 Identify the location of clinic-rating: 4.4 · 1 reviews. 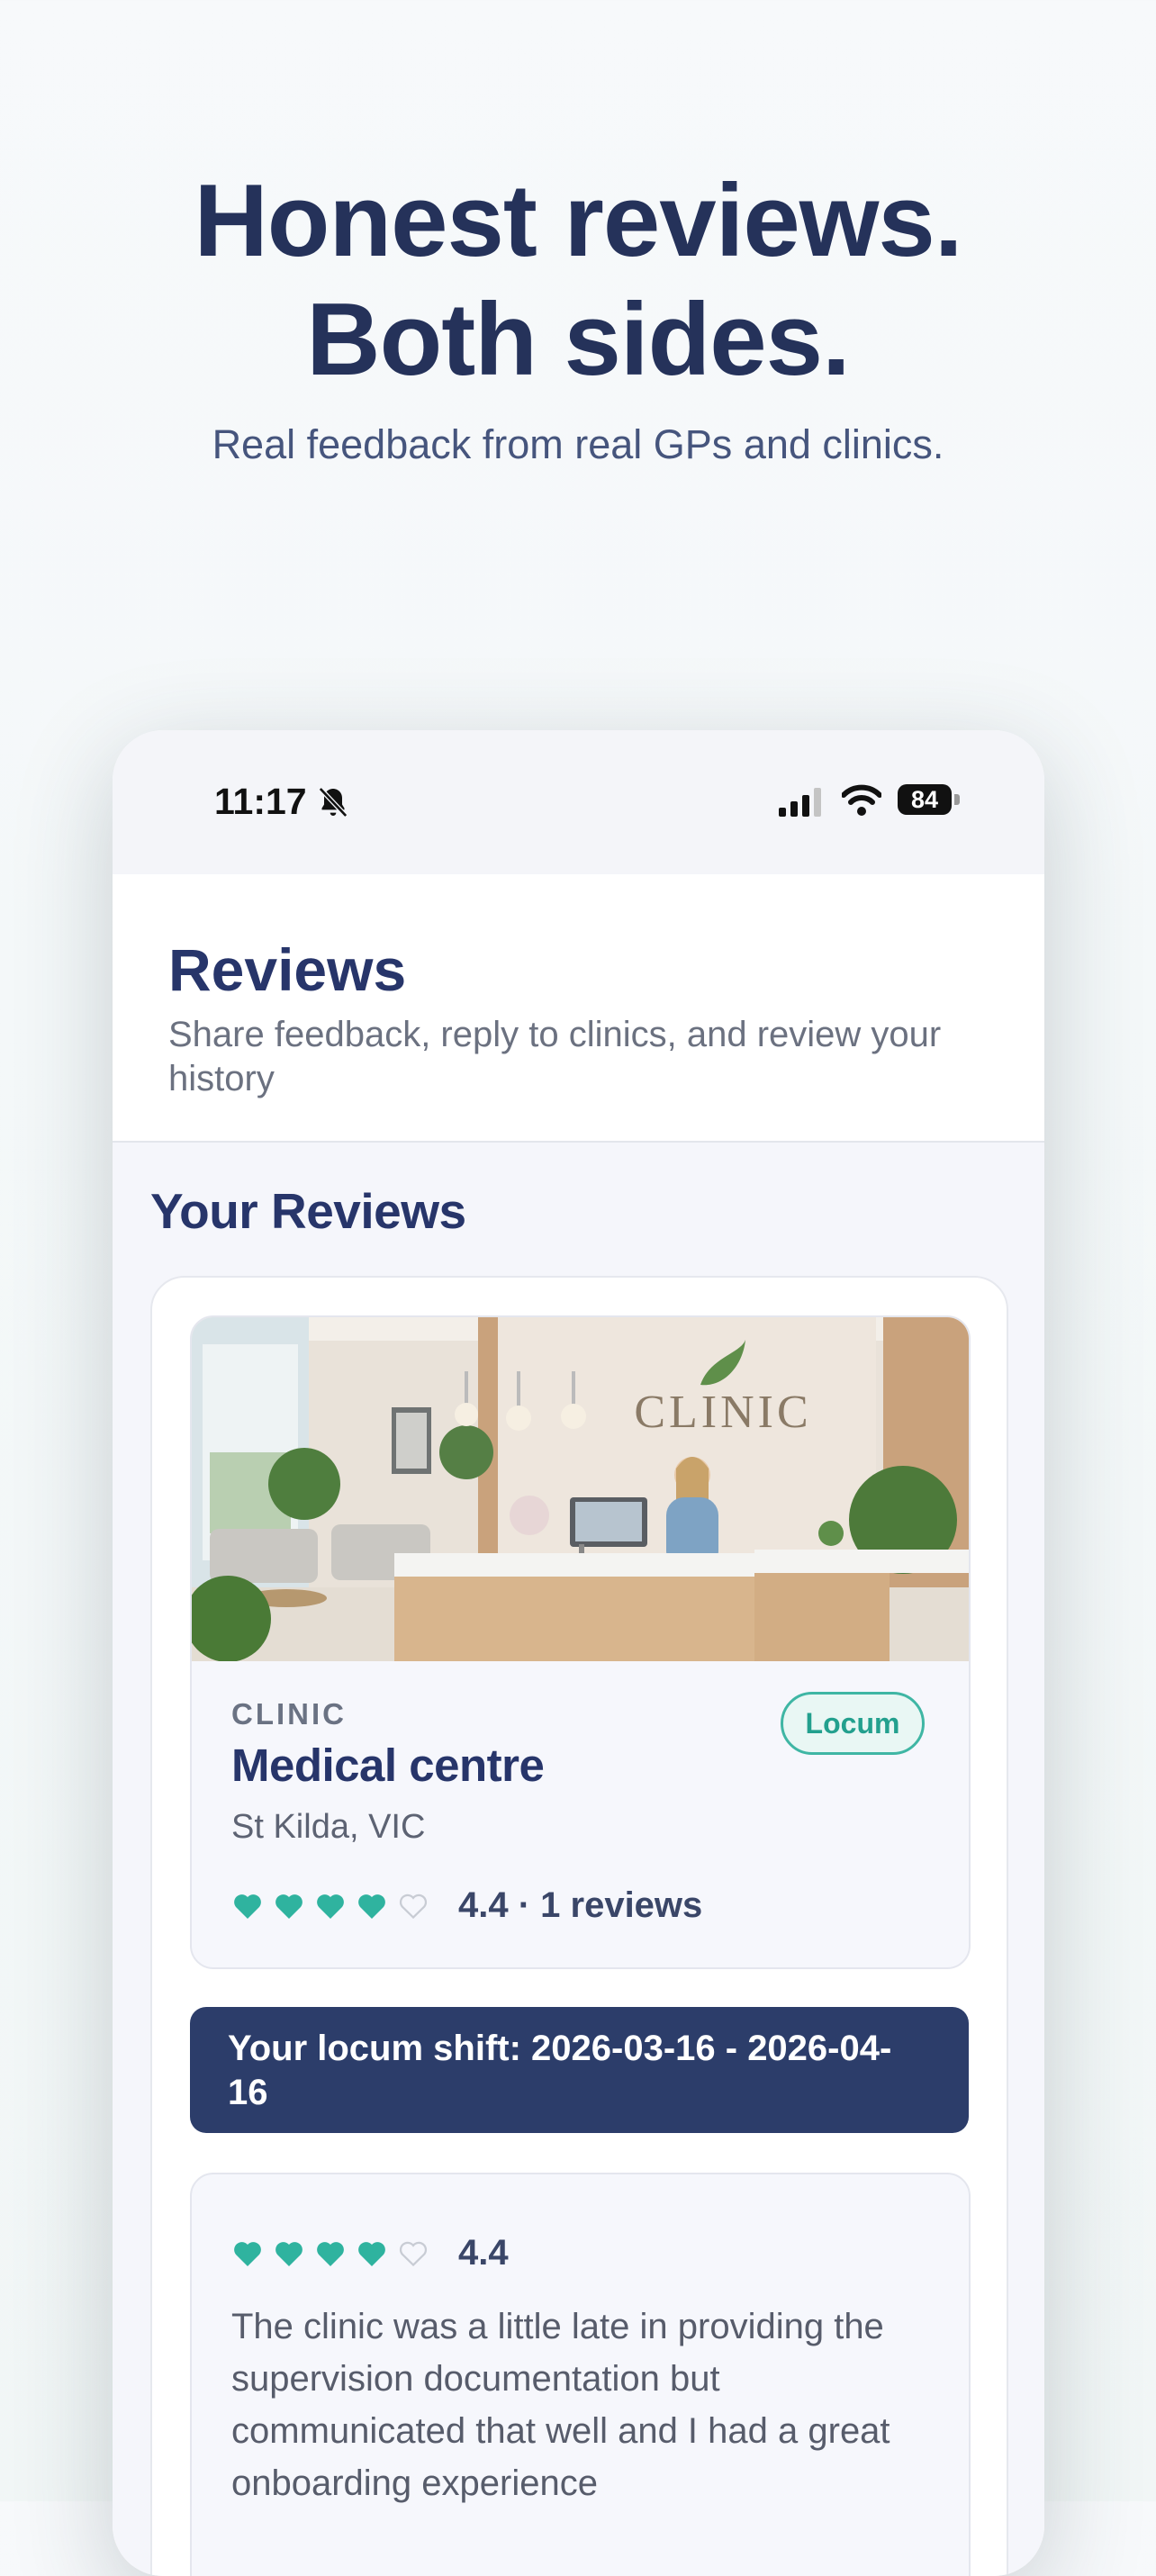
(466, 1905).